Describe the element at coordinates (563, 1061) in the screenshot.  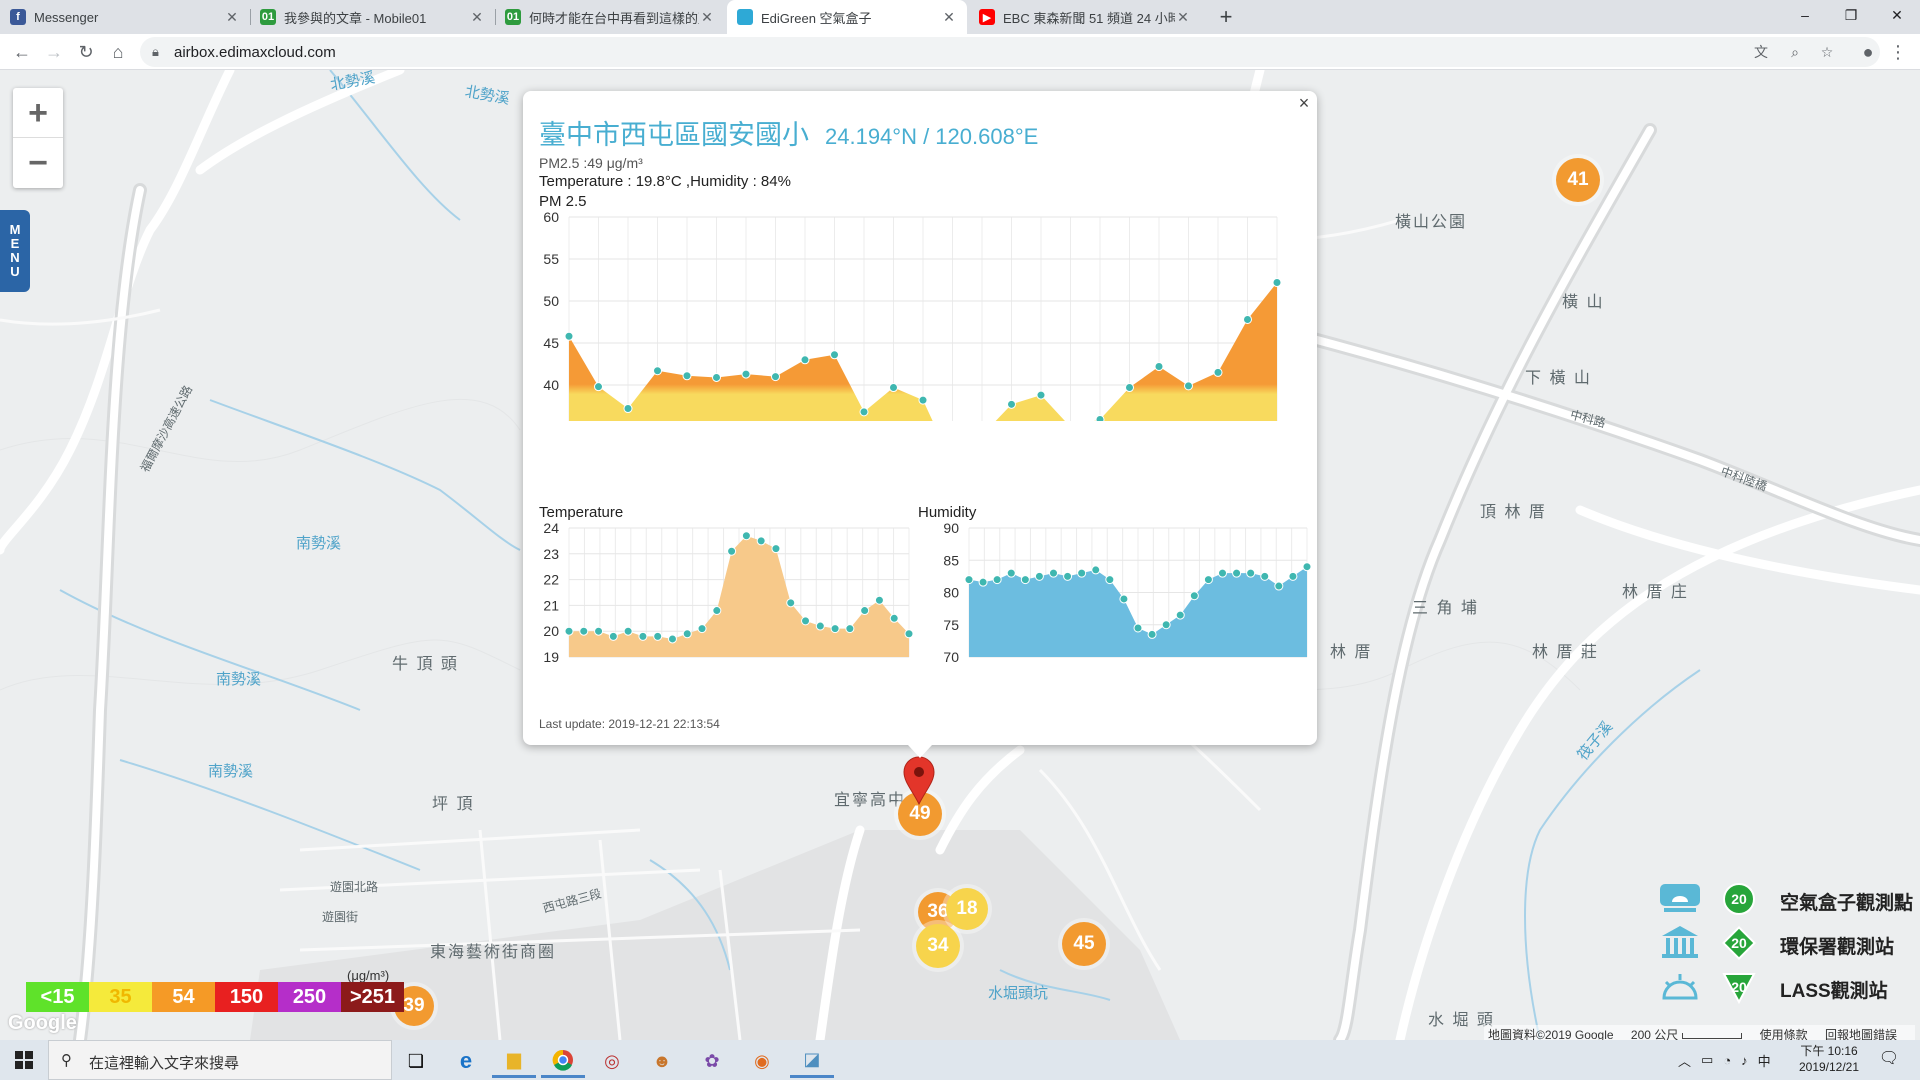
I see `chrome-browser-icon` at that location.